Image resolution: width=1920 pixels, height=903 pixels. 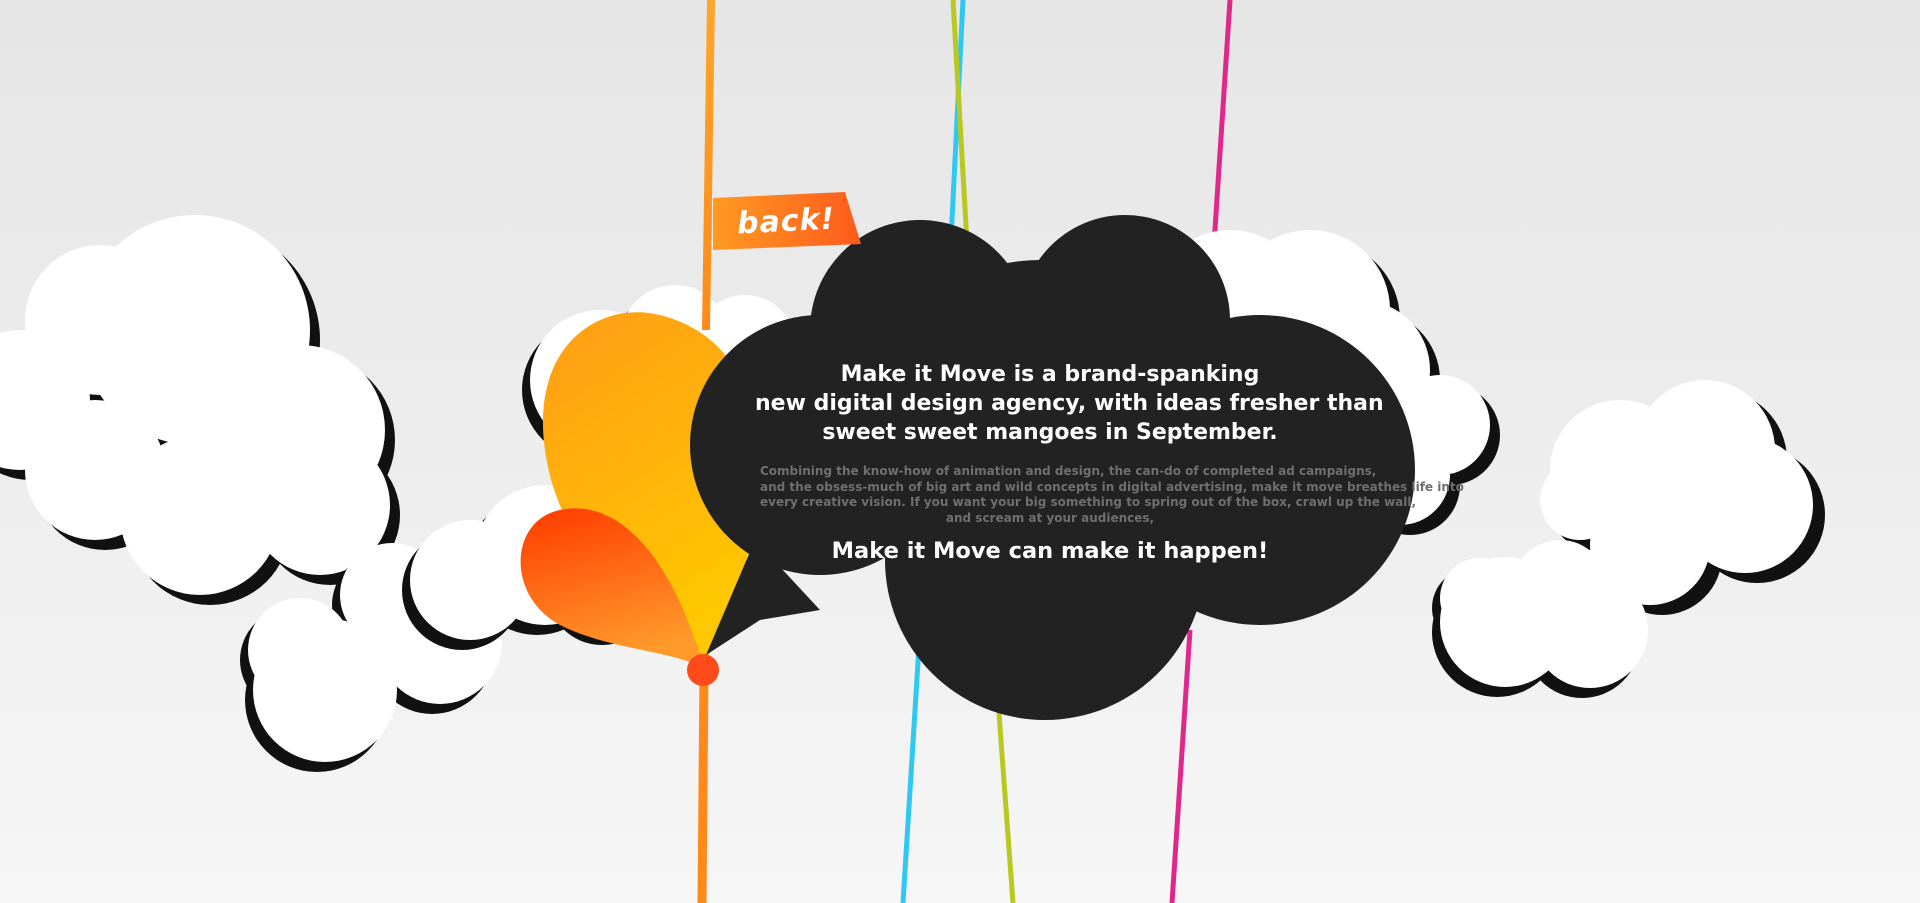 I want to click on cloud-left, so click(x=200, y=410).